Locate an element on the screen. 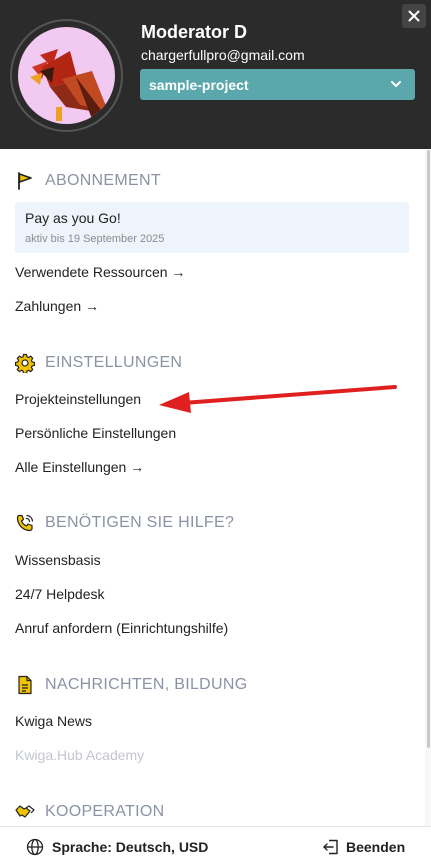 Image resolution: width=431 pixels, height=867 pixels. gear-icon is located at coordinates (25, 363).